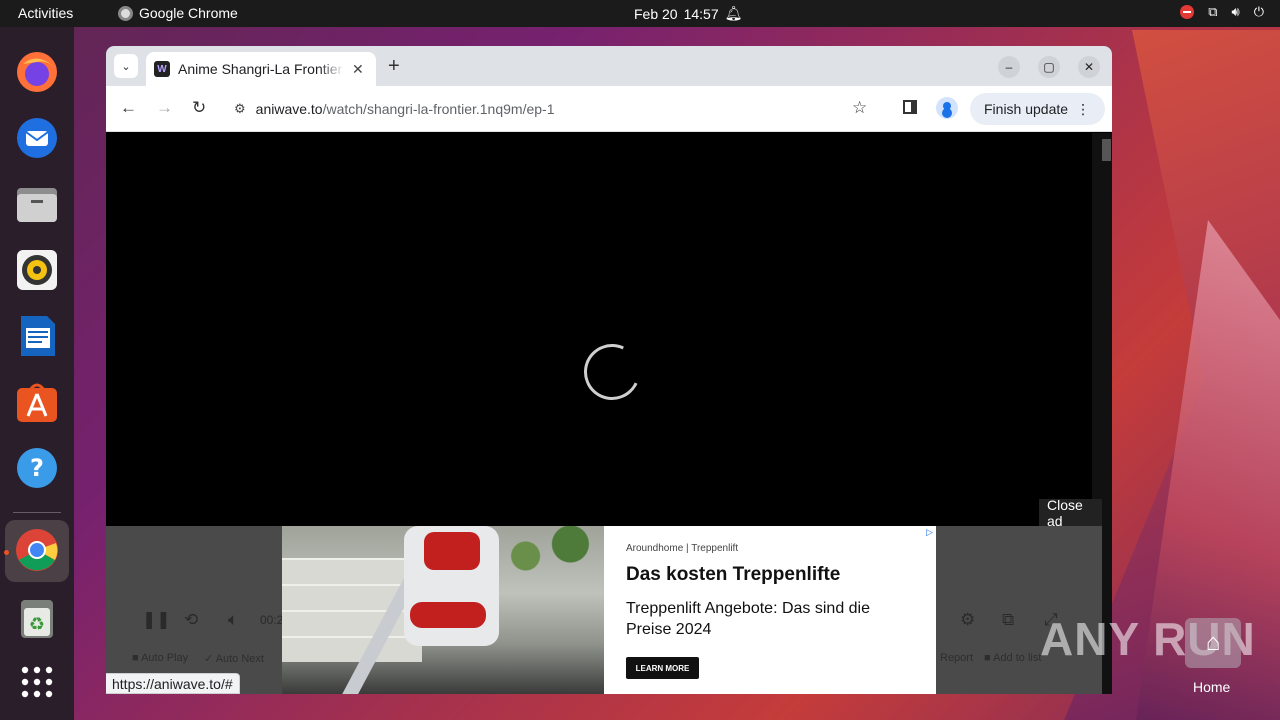 The height and width of the screenshot is (720, 1280). What do you see at coordinates (1222, 12) in the screenshot?
I see `system-tray: ⧉ 🔊︎ ⏻` at bounding box center [1222, 12].